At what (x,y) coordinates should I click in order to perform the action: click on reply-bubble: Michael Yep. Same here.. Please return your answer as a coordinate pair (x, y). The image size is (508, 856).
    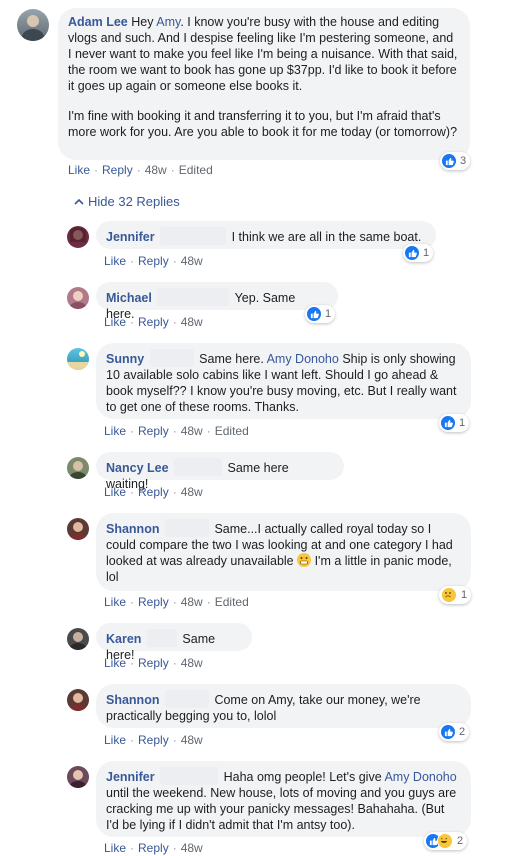
    Looking at the image, I should click on (217, 301).